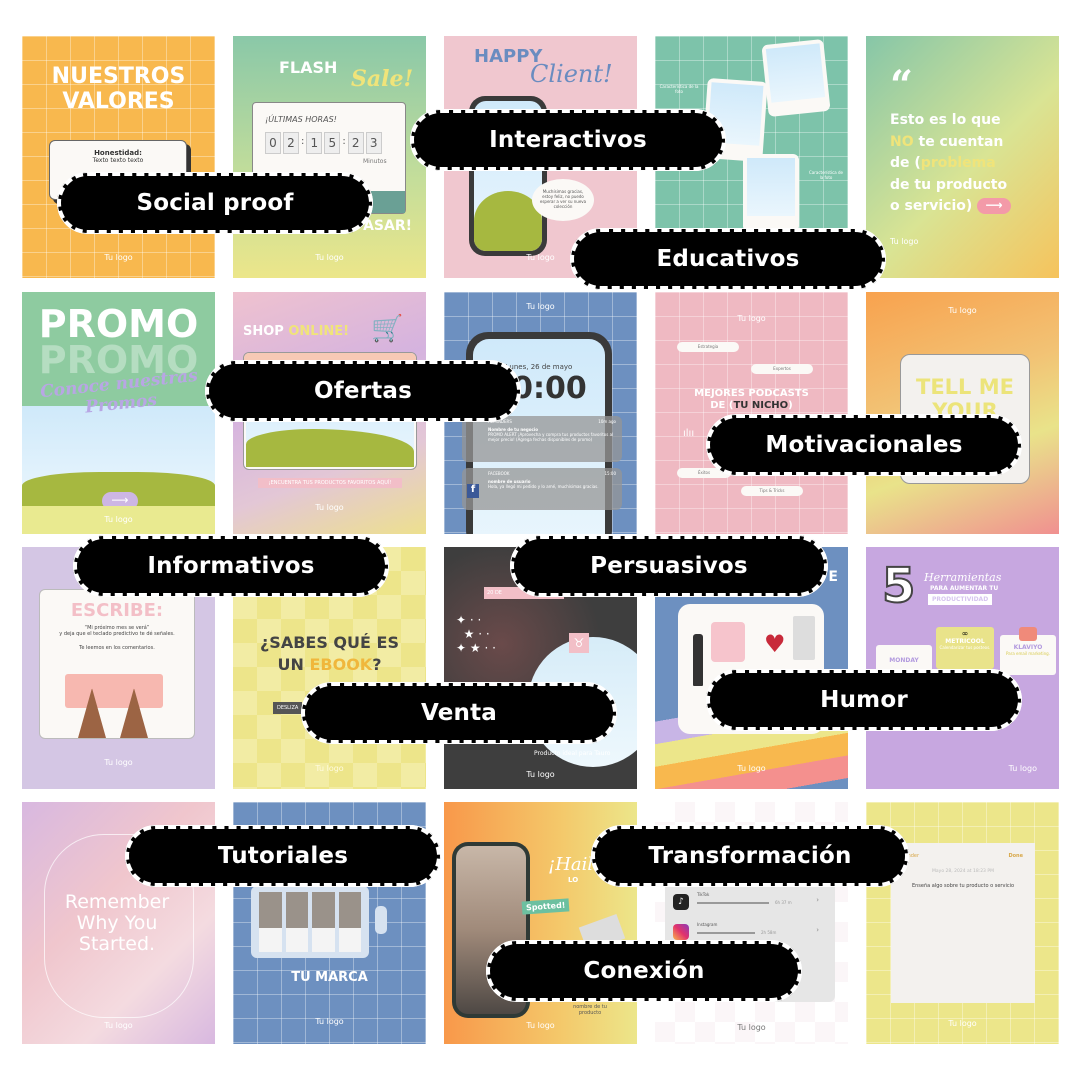  Describe the element at coordinates (319, 331) in the screenshot. I see `online-word: ONLINE!` at that location.